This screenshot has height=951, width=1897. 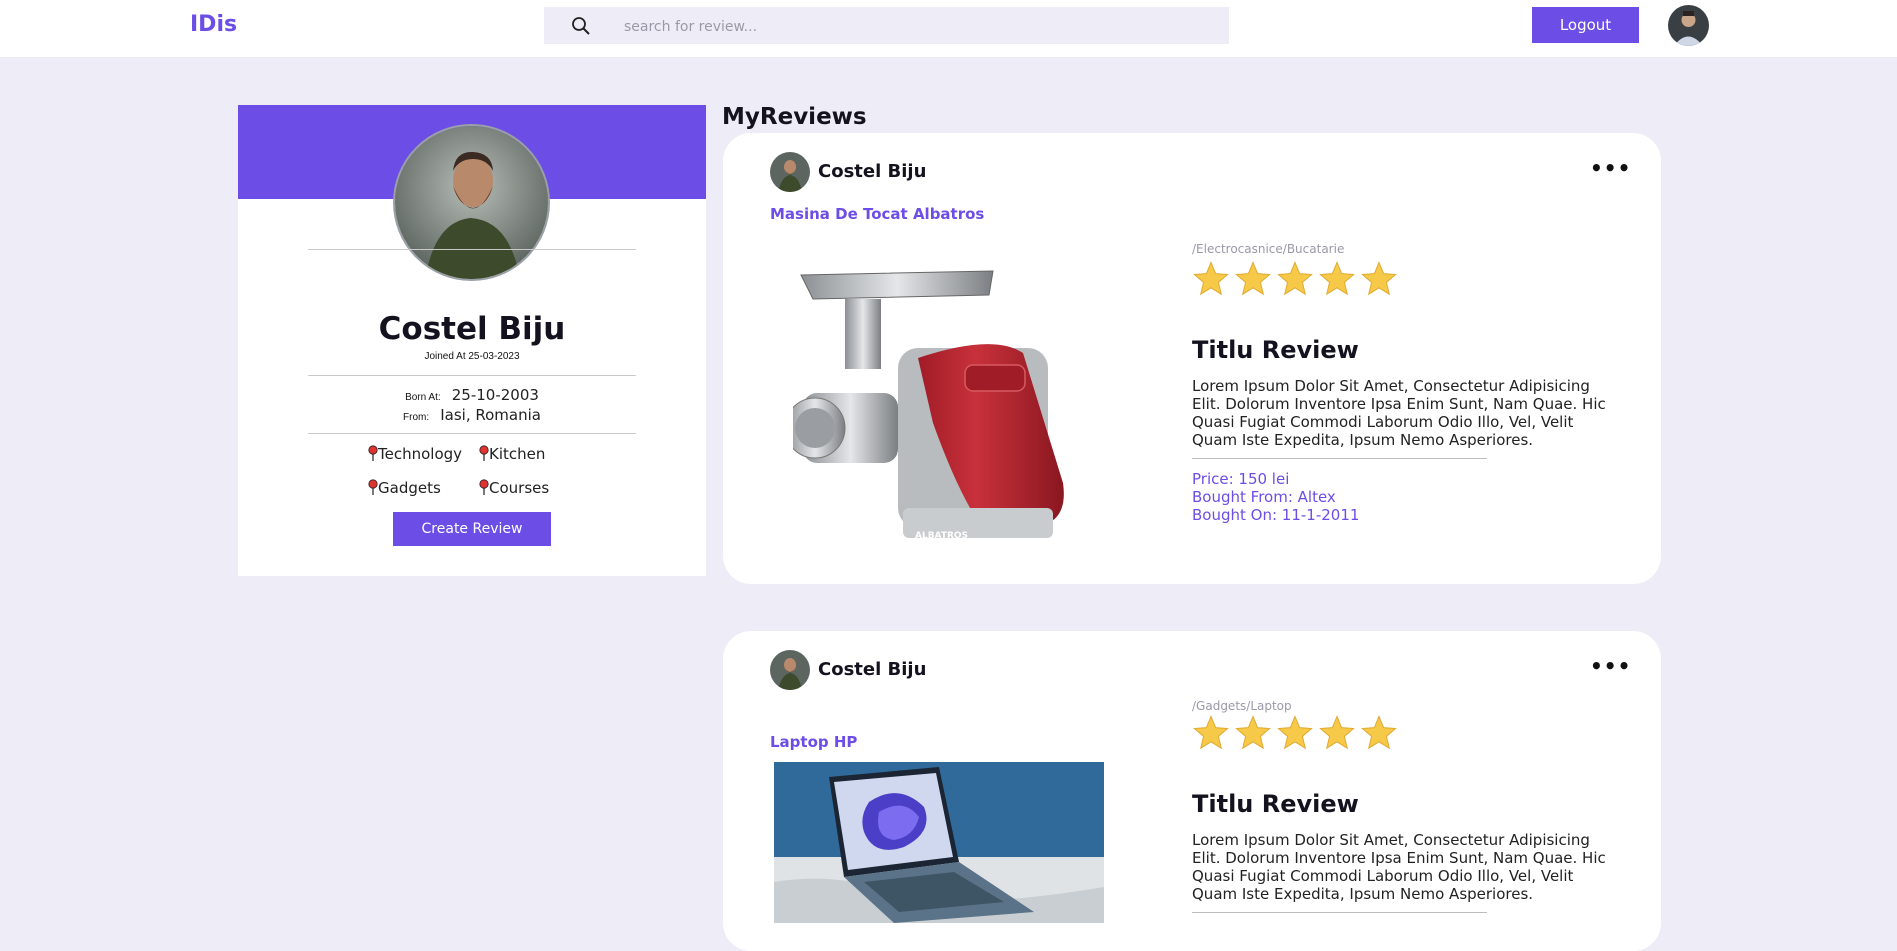 I want to click on interest-tag: Kitchen, so click(x=512, y=455).